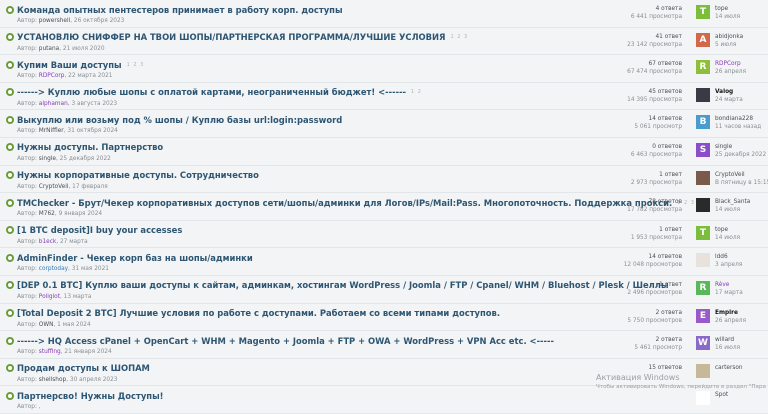  Describe the element at coordinates (54, 21) in the screenshot. I see `author-link: powershell` at that location.